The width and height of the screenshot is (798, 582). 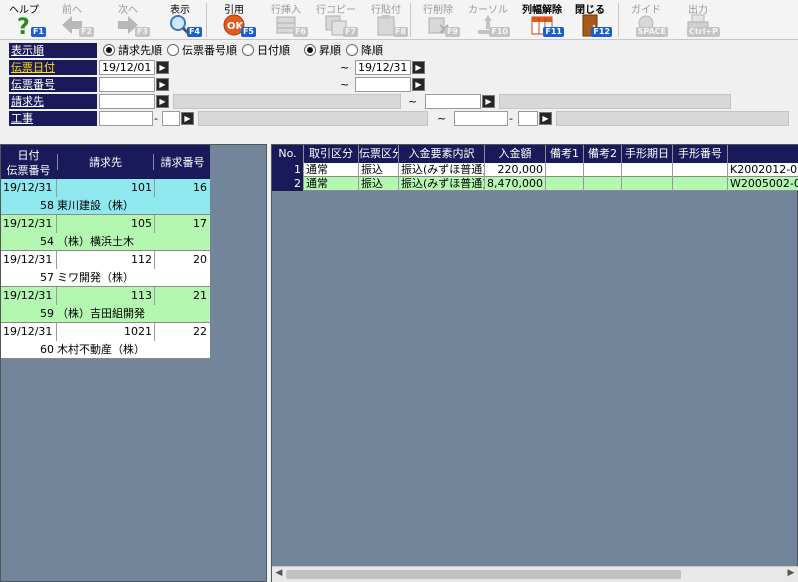 I want to click on slip-list-row: 19/12/31 105 17 54 （株）横浜土木, so click(x=105, y=233).